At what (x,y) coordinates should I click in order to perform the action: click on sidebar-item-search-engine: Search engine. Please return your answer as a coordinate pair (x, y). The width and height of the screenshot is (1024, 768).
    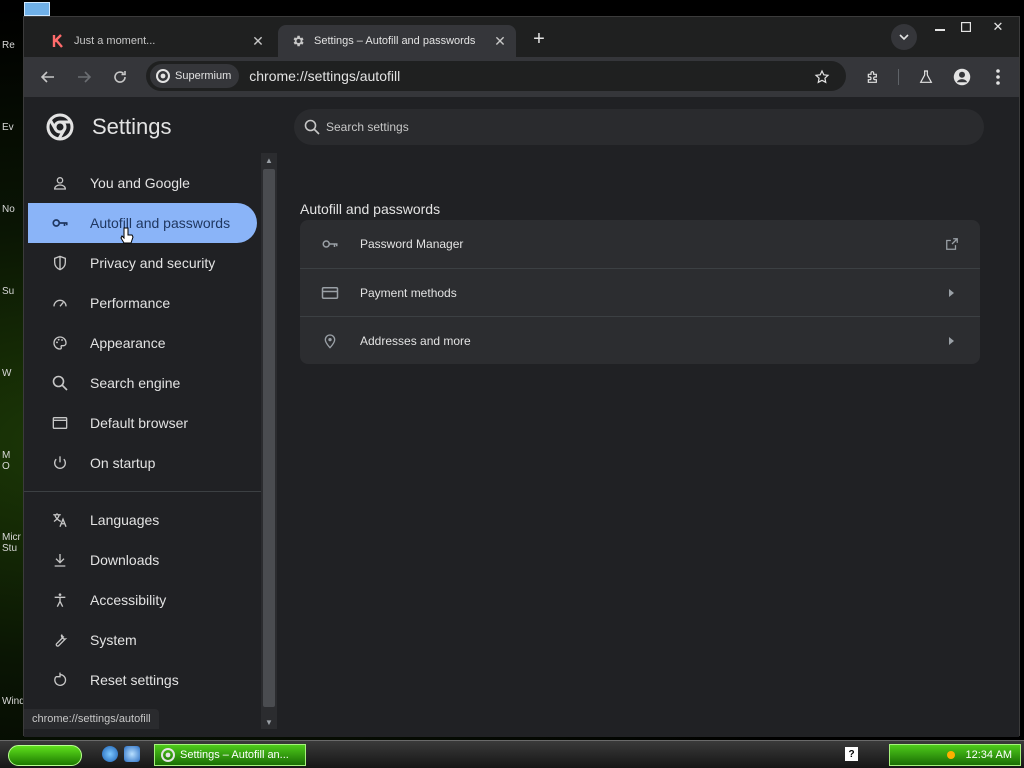
    Looking at the image, I should click on (142, 383).